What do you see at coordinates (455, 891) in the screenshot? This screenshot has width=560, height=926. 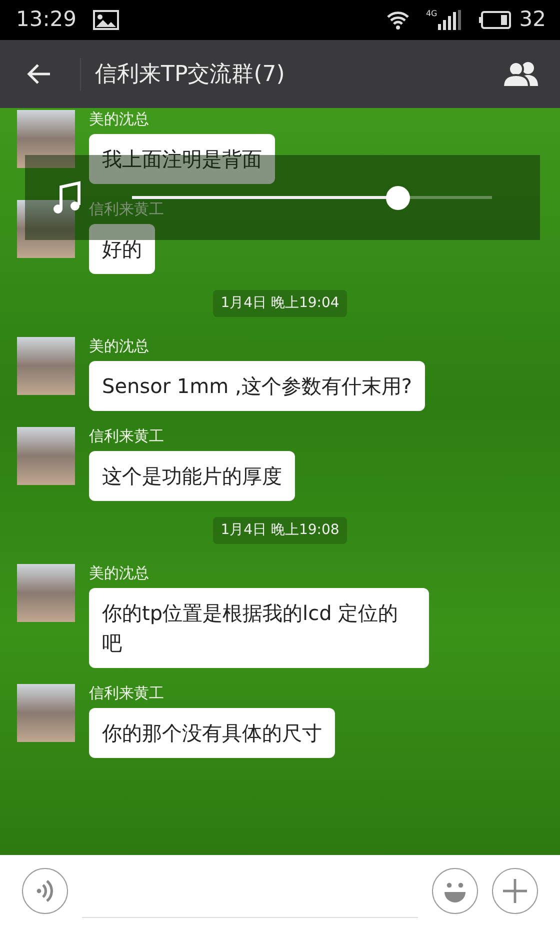 I see `emoji-button` at bounding box center [455, 891].